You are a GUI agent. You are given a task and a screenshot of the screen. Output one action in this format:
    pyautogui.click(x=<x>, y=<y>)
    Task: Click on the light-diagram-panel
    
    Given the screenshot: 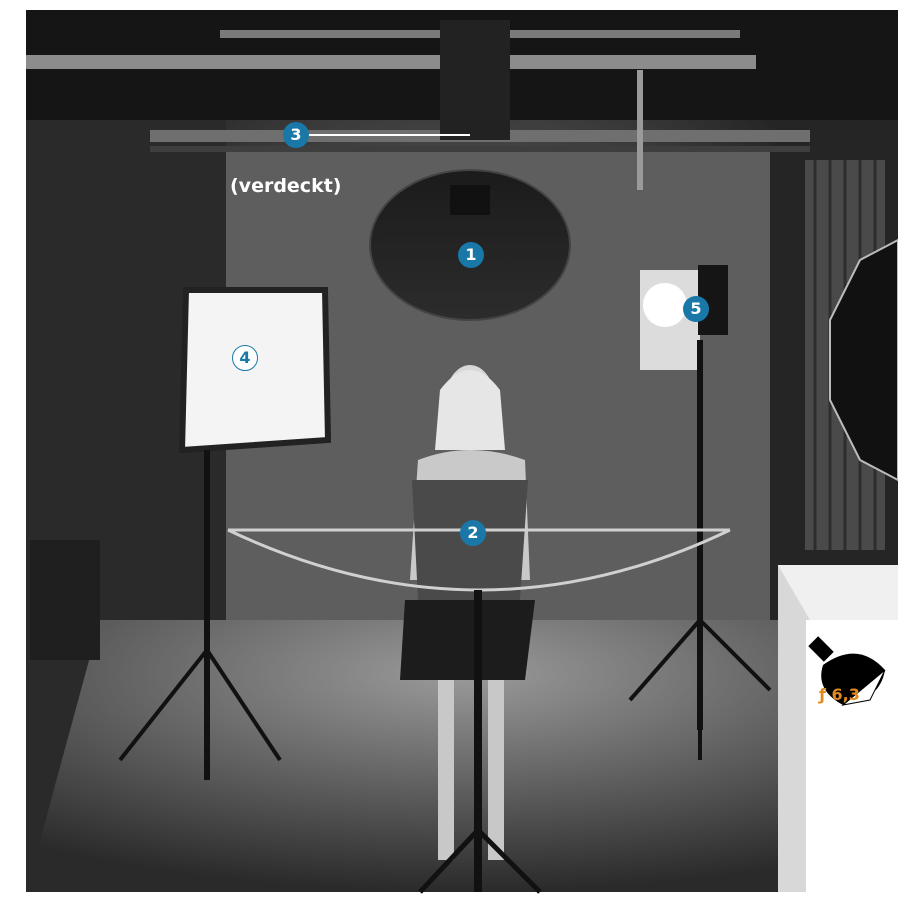 What is the action you would take?
    pyautogui.click(x=838, y=728)
    